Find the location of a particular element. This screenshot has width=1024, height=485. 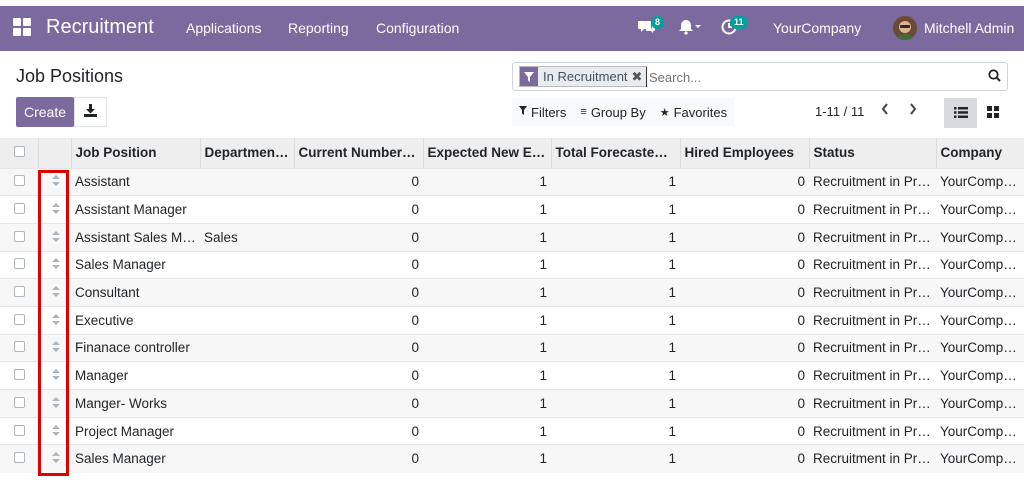

list-view-button is located at coordinates (960, 113).